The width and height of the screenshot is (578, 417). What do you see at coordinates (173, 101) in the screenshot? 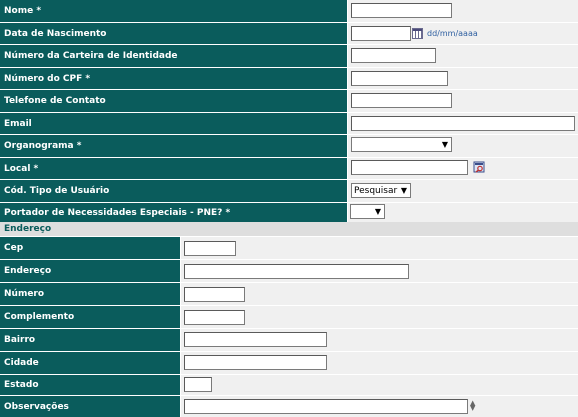
I see `label-telefone: Telefone de Contato` at bounding box center [173, 101].